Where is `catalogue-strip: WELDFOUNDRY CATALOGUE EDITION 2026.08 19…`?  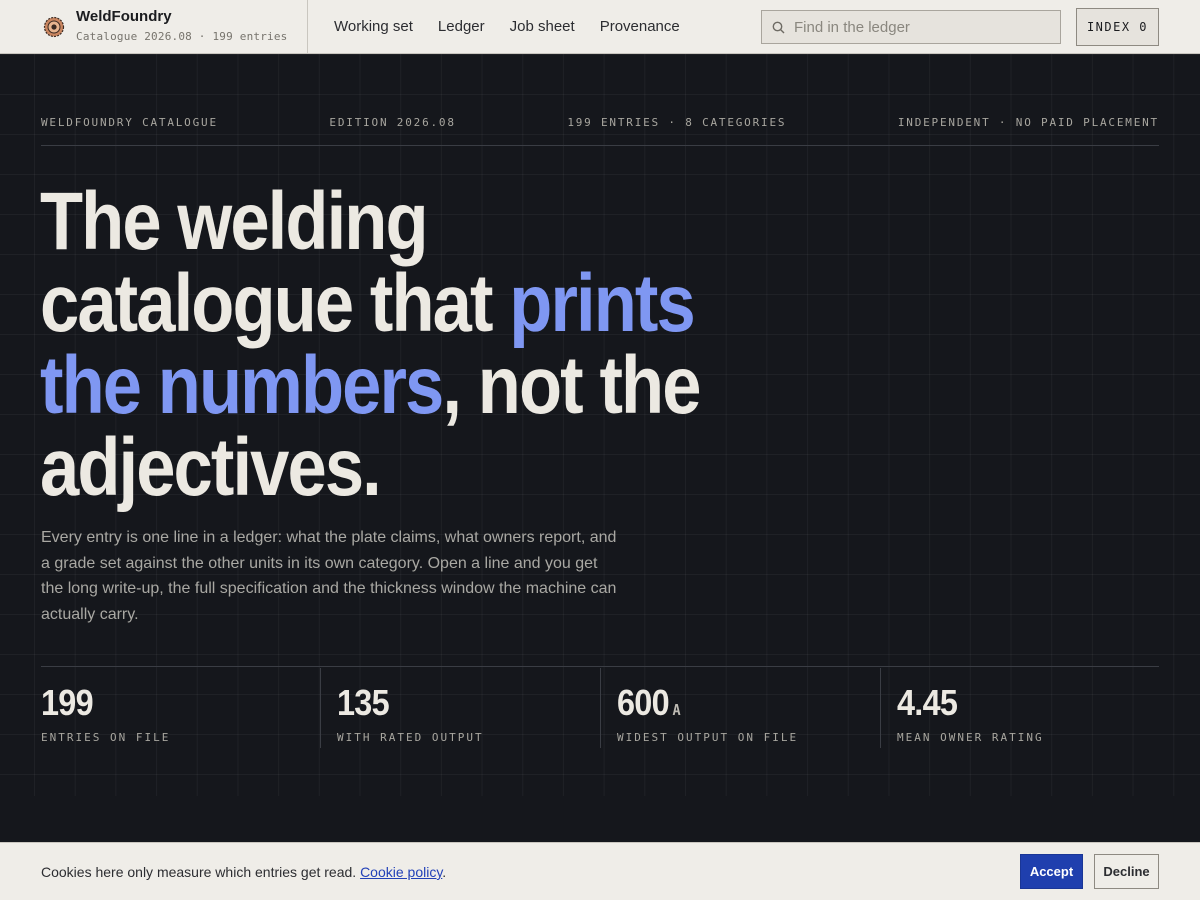
catalogue-strip: WELDFOUNDRY CATALOGUE EDITION 2026.08 19… is located at coordinates (600, 122).